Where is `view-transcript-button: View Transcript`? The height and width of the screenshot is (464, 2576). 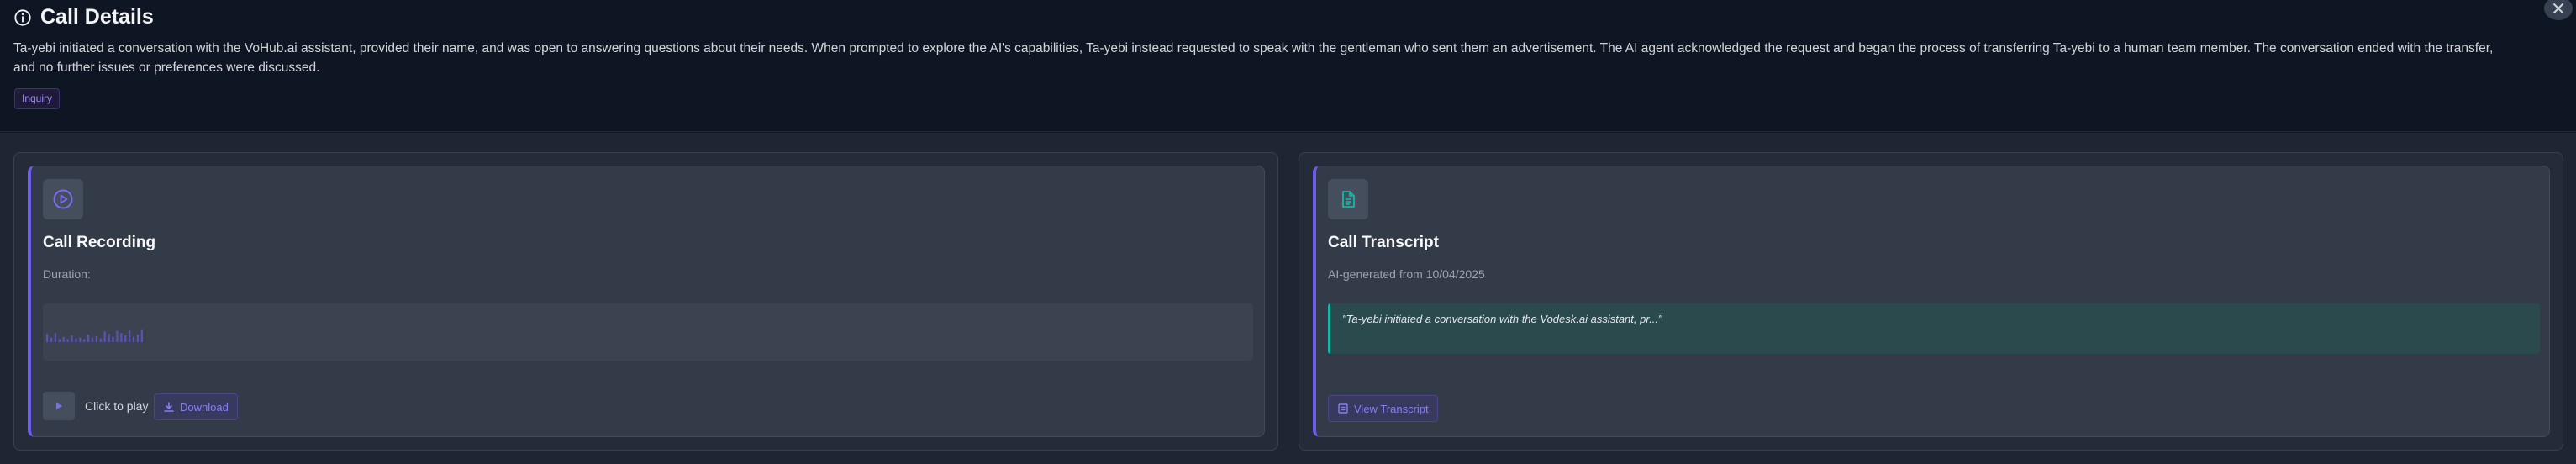
view-transcript-button: View Transcript is located at coordinates (1383, 408).